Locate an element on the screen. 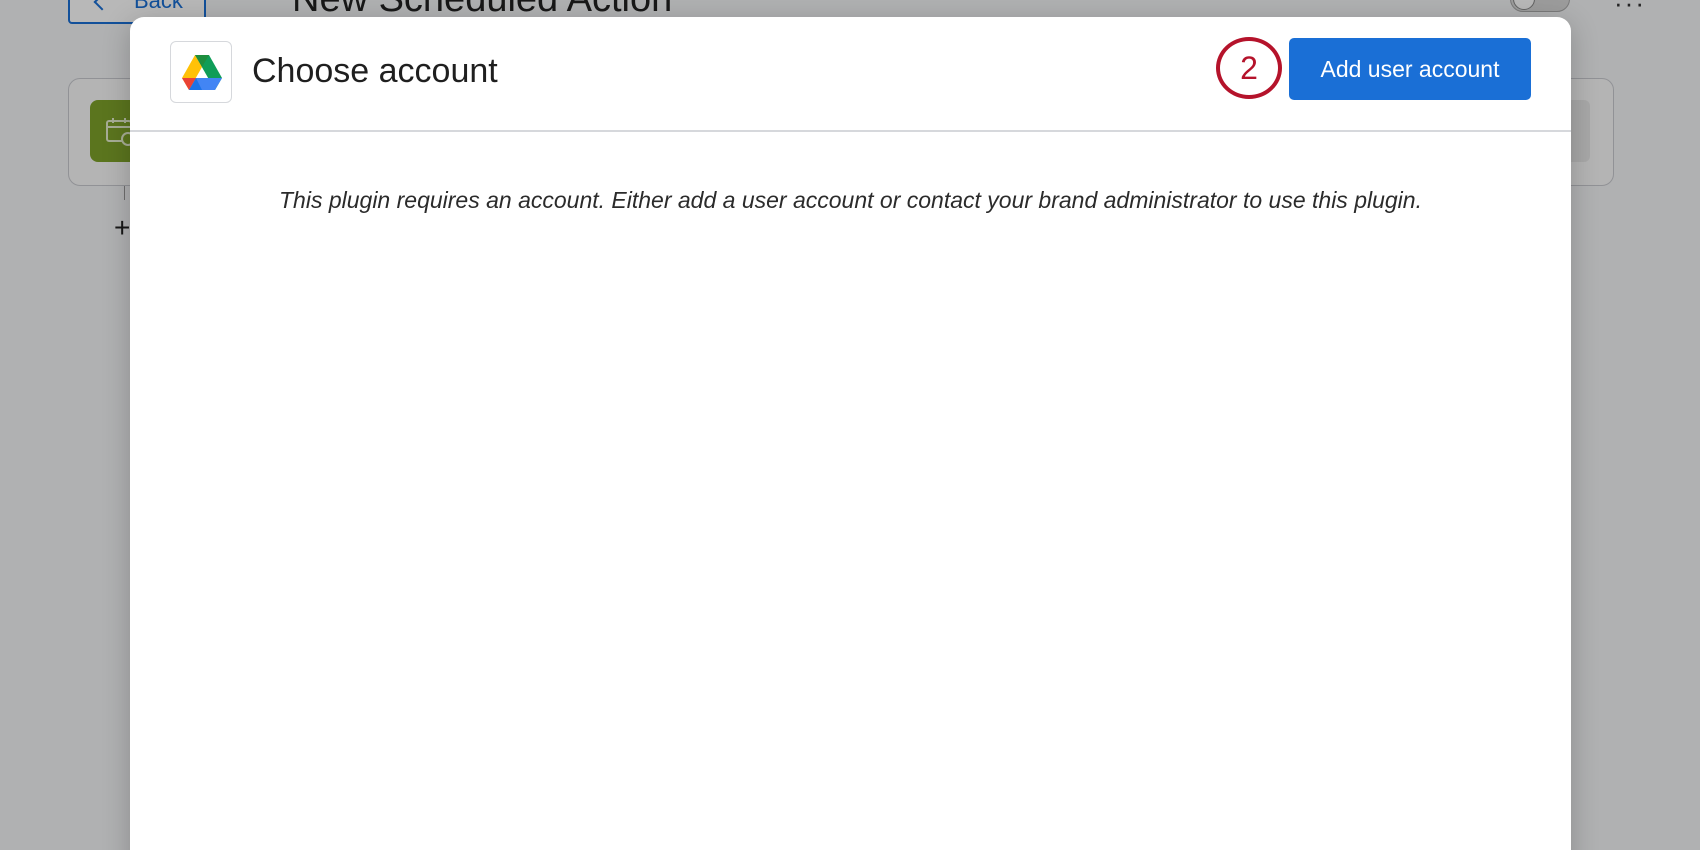  google-drive-icon is located at coordinates (201, 72).